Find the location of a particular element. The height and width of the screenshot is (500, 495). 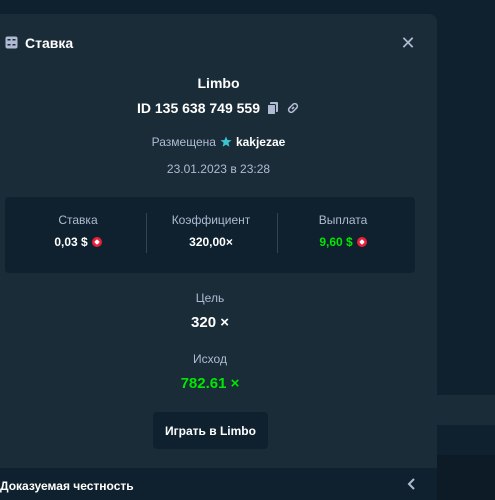

stat-multiplier-value: 320,00× is located at coordinates (211, 242).